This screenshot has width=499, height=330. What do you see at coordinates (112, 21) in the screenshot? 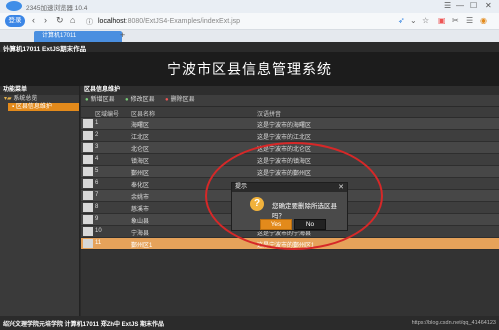
I see `url-host: localhost` at bounding box center [112, 21].